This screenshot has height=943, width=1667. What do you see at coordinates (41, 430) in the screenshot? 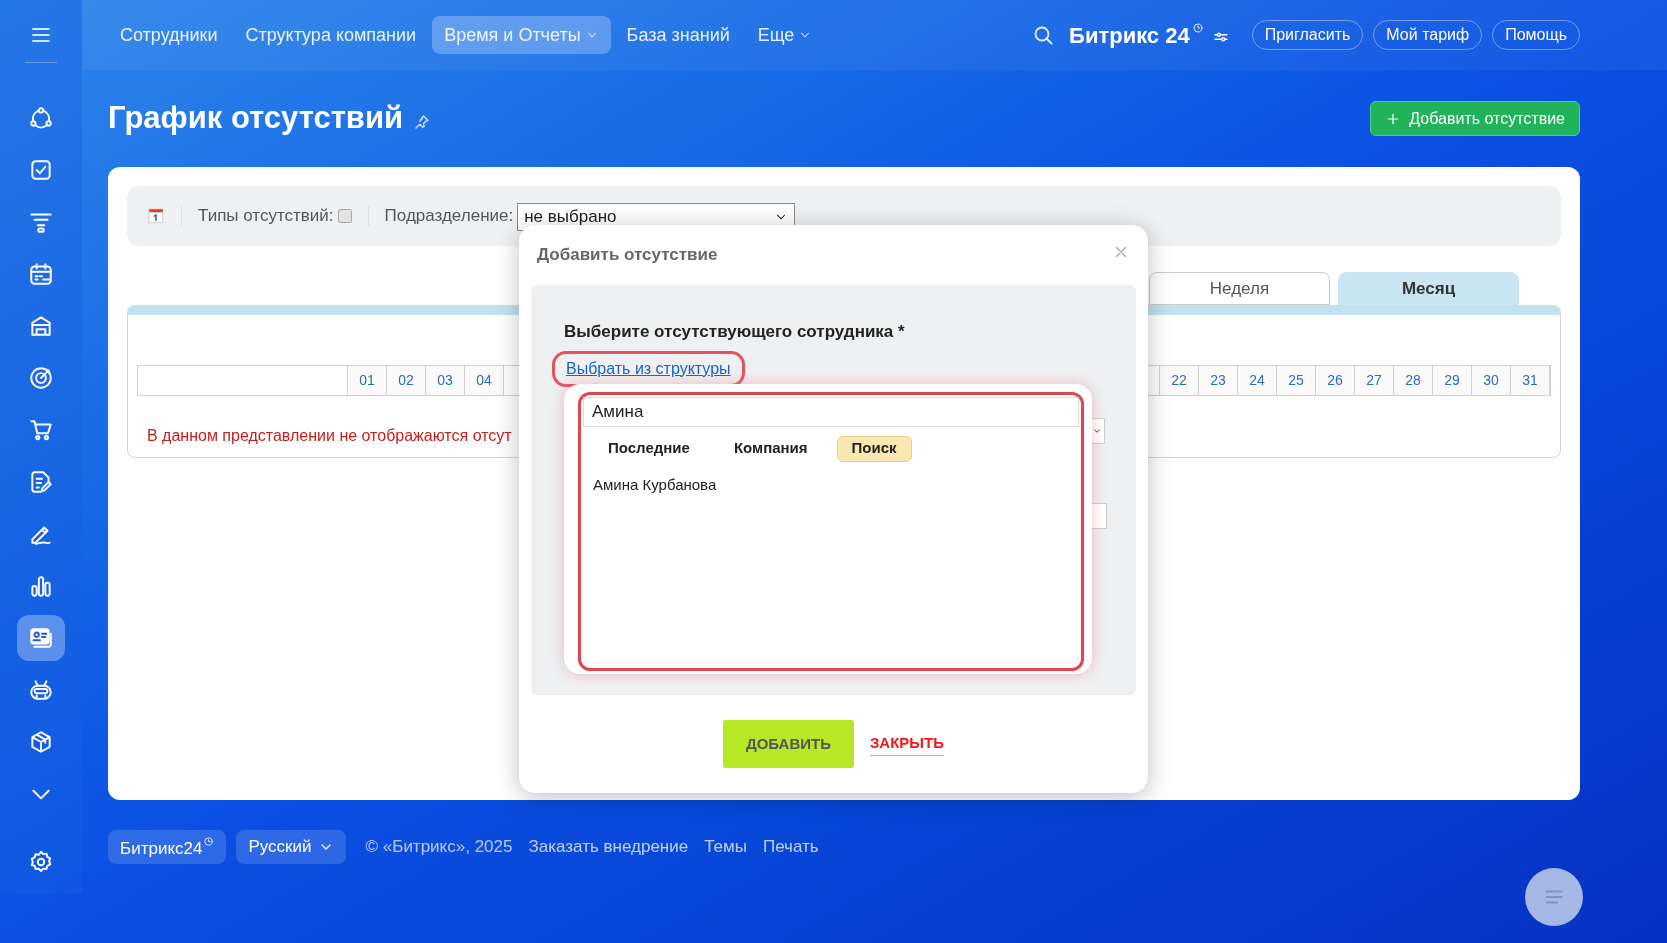
I see `cart-icon` at bounding box center [41, 430].